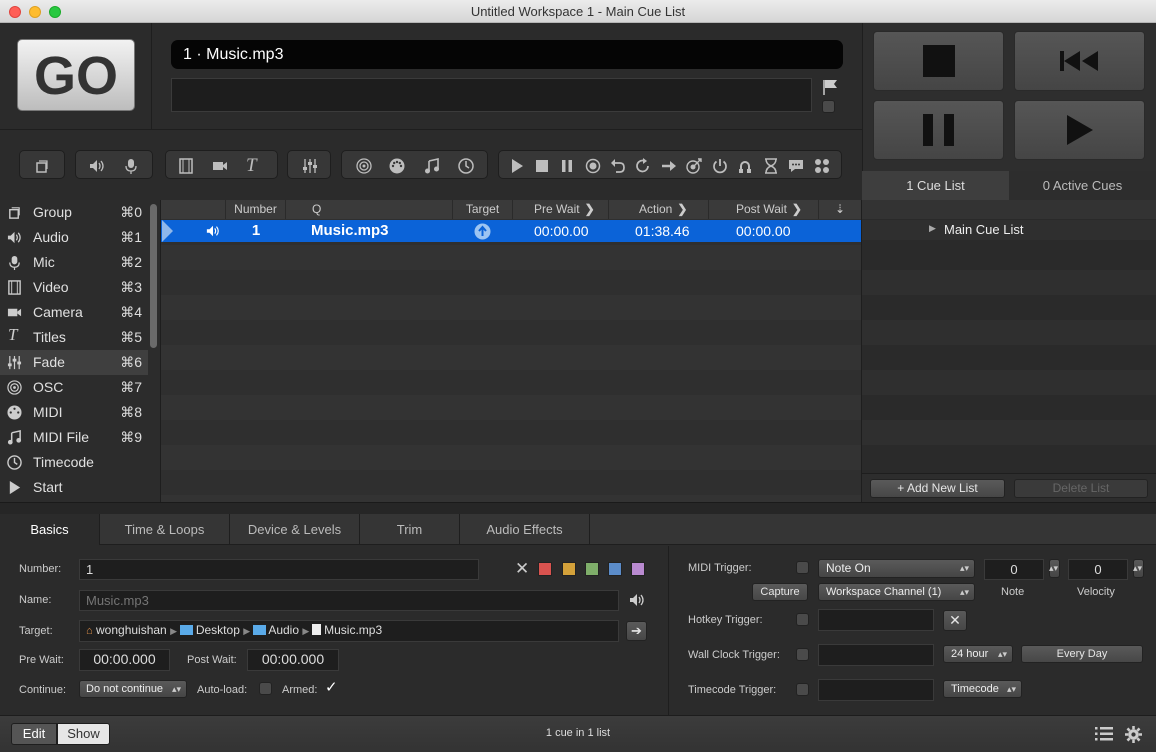 This screenshot has height=752, width=1156. I want to click on continue-select: Do not continue ▴▾, so click(133, 689).